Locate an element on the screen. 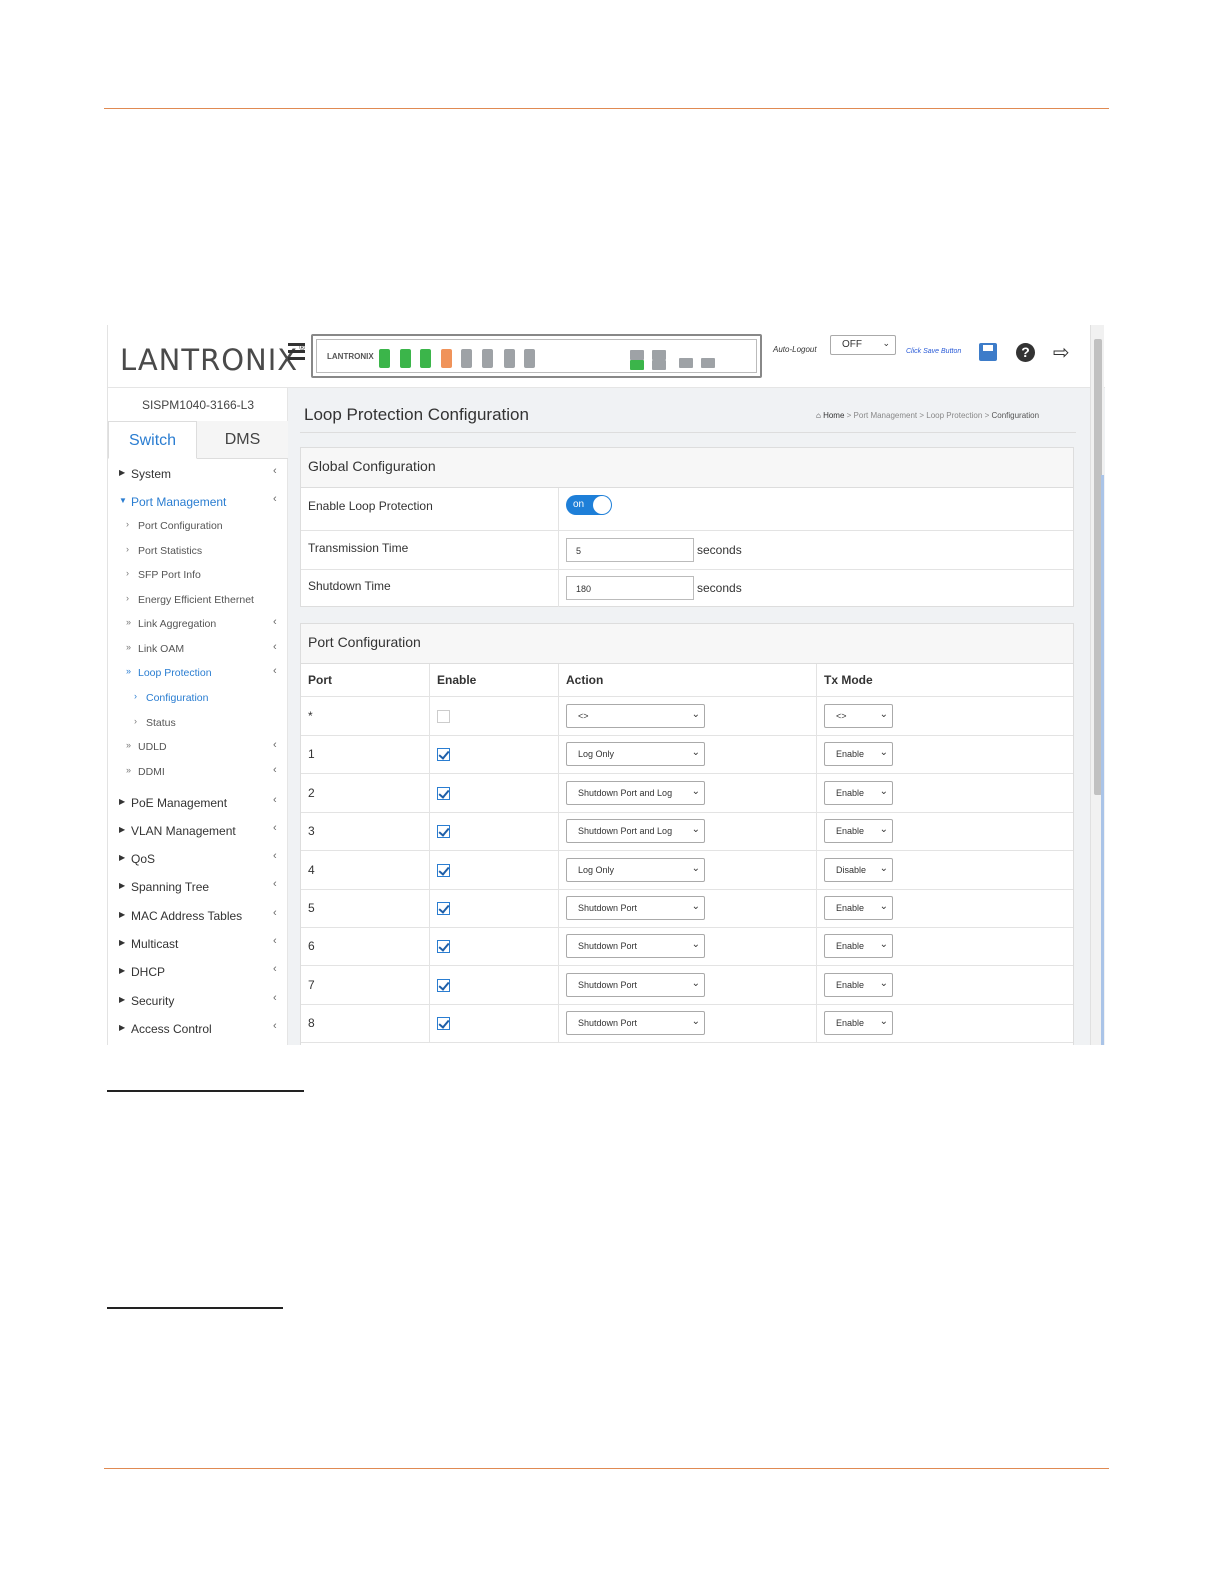 The image size is (1224, 1584). enable-loop-protection-label: Enable Loop Protection is located at coordinates (370, 506).